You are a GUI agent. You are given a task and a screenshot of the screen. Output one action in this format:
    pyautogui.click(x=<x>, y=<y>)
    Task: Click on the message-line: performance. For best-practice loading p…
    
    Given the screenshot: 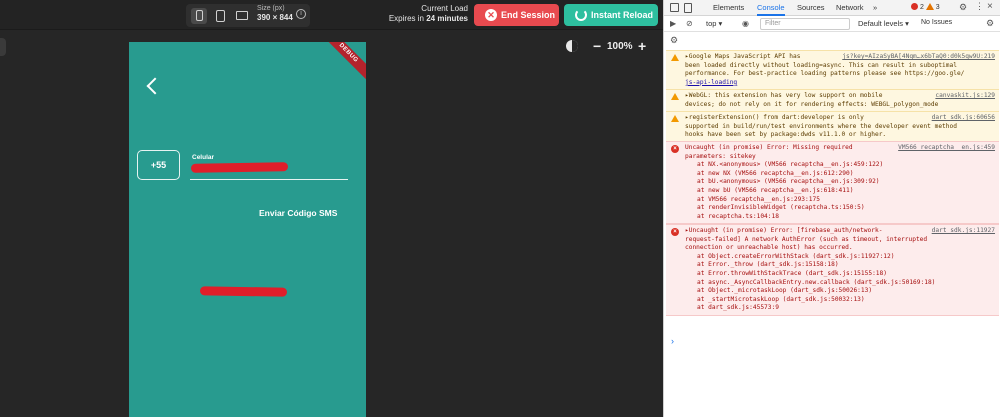 What is the action you would take?
    pyautogui.click(x=825, y=74)
    